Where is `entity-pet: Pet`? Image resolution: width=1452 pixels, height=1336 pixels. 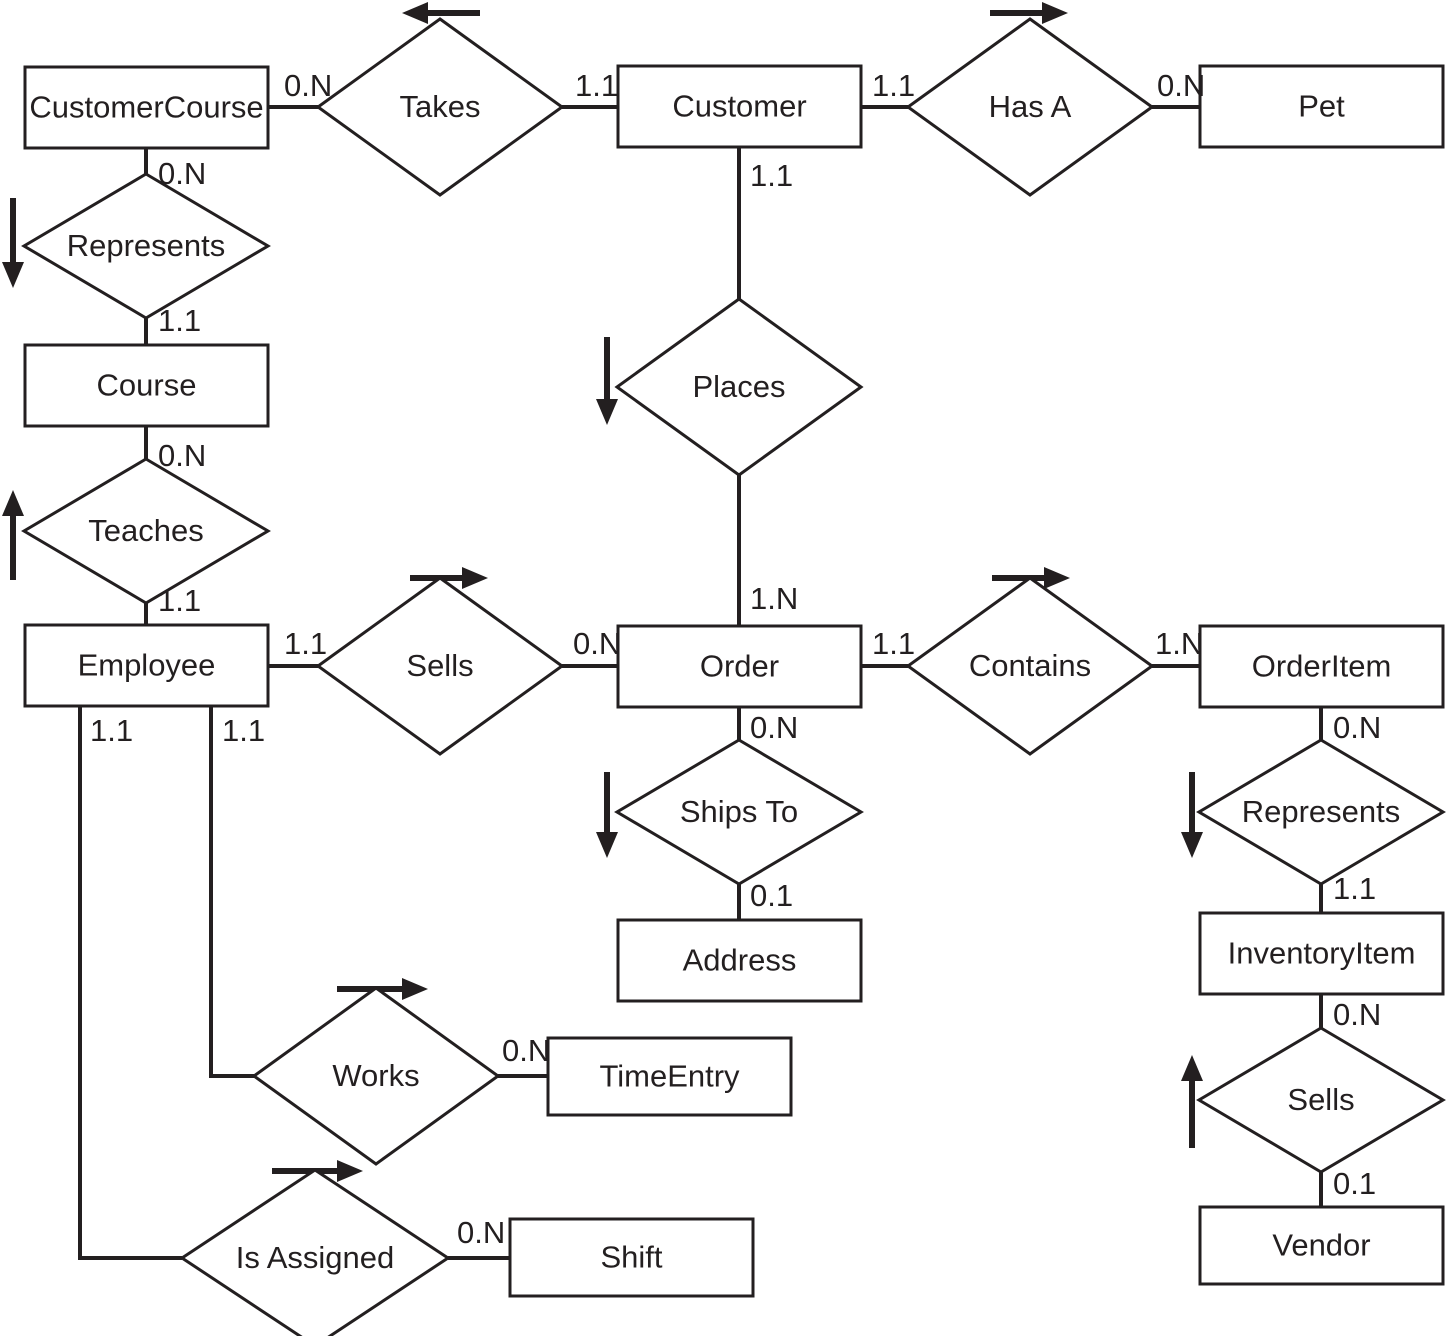
entity-pet: Pet is located at coordinates (1321, 106).